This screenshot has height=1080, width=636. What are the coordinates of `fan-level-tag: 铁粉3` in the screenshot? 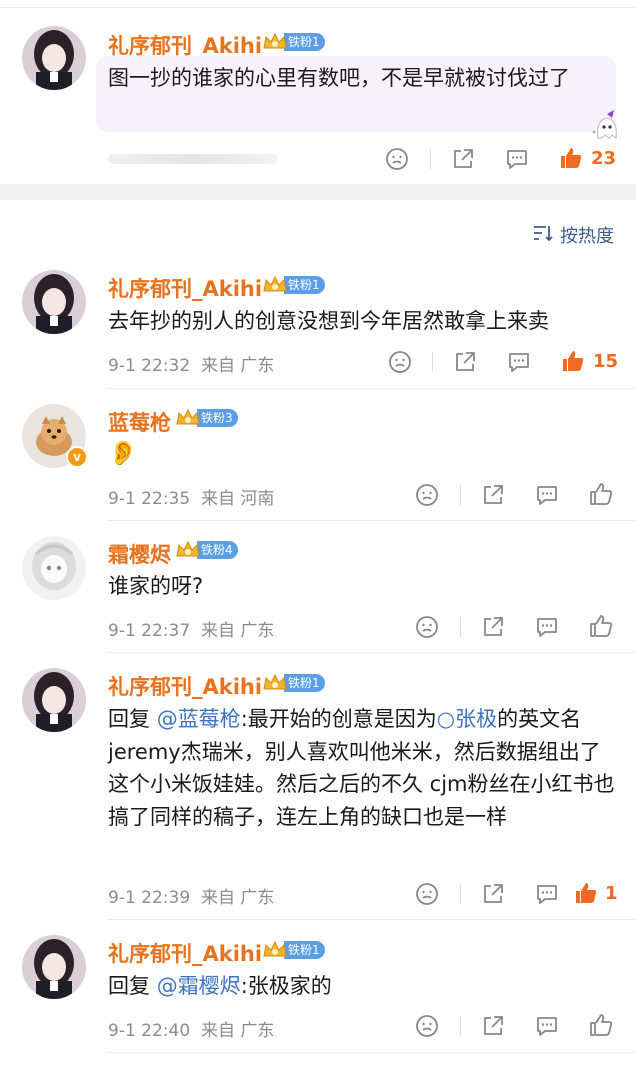 It's located at (217, 418).